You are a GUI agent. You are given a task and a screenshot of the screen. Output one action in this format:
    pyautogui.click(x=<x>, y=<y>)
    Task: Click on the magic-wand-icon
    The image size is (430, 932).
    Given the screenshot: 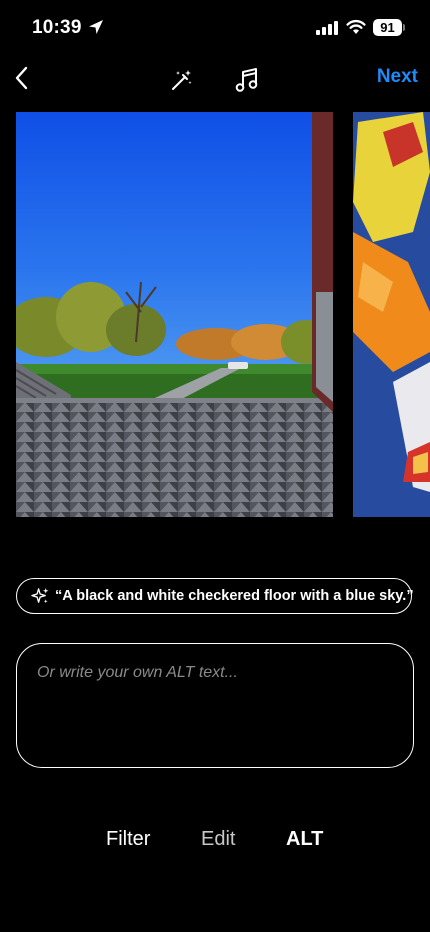 What is the action you would take?
    pyautogui.click(x=182, y=80)
    